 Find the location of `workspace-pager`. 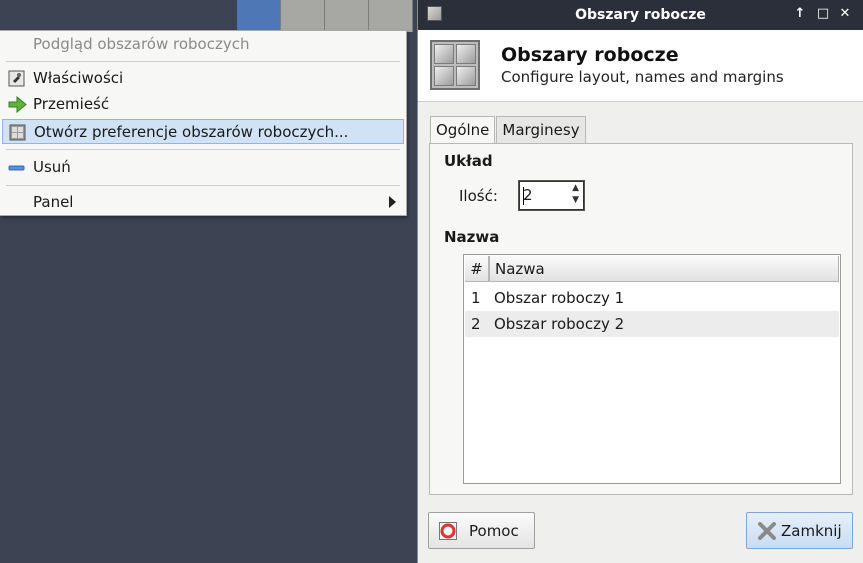

workspace-pager is located at coordinates (325, 16).